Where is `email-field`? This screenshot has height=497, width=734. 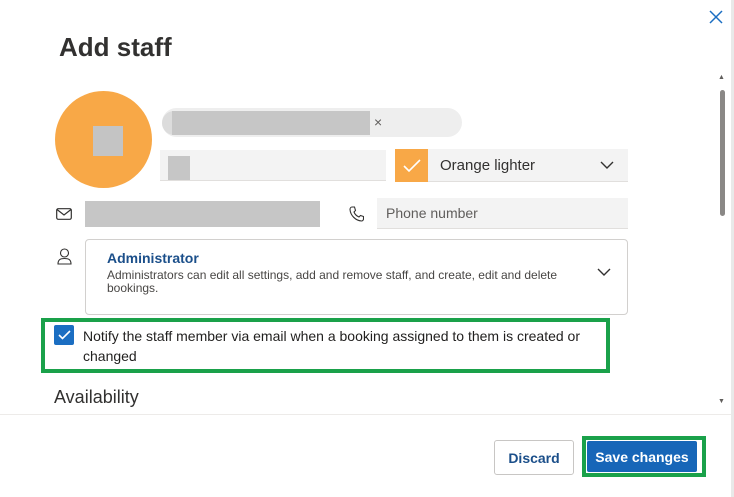 email-field is located at coordinates (210, 213).